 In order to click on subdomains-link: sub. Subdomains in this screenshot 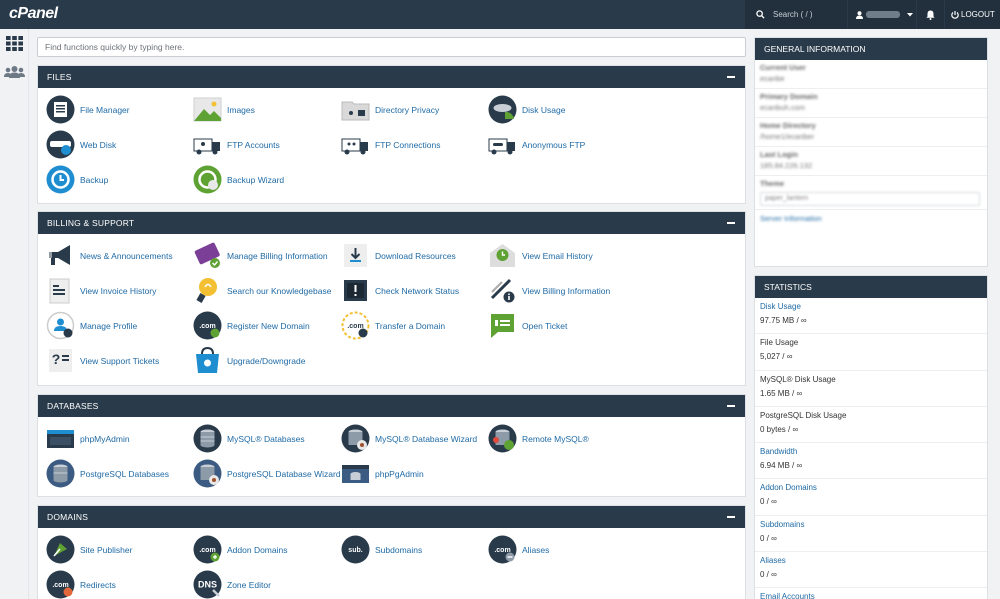, I will do `click(414, 549)`.